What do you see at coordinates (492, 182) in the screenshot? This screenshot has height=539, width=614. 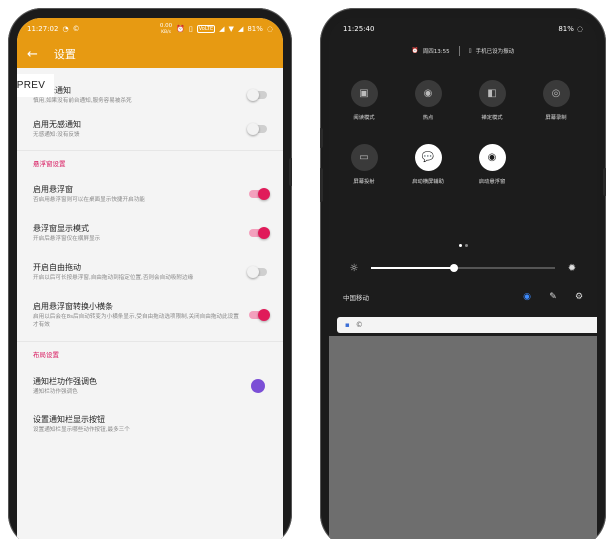 I see `qs-tile-label: 启动悬浮窗` at bounding box center [492, 182].